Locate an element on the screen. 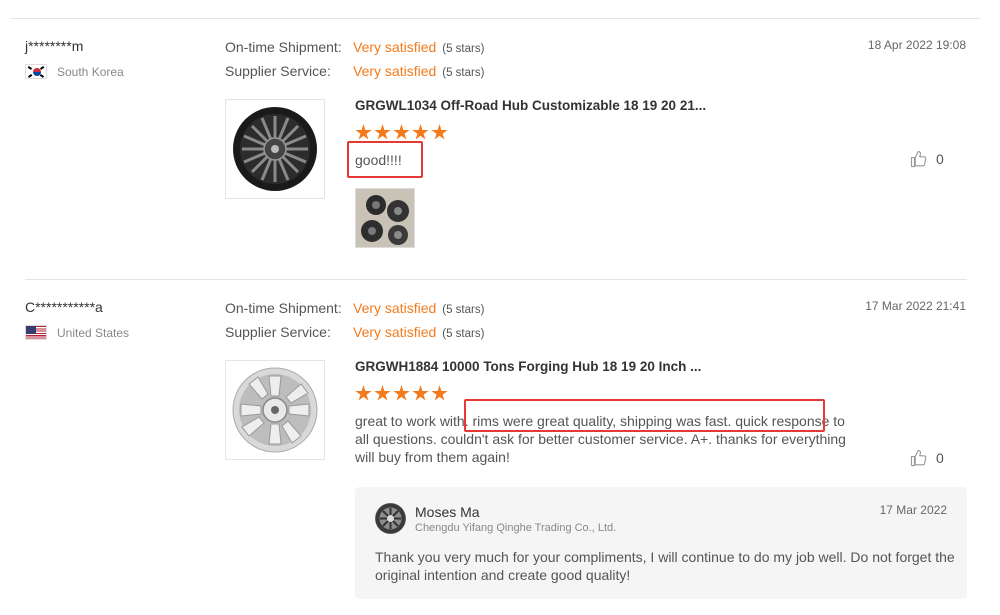 Image resolution: width=1000 pixels, height=615 pixels. black-wheel-image is located at coordinates (275, 149).